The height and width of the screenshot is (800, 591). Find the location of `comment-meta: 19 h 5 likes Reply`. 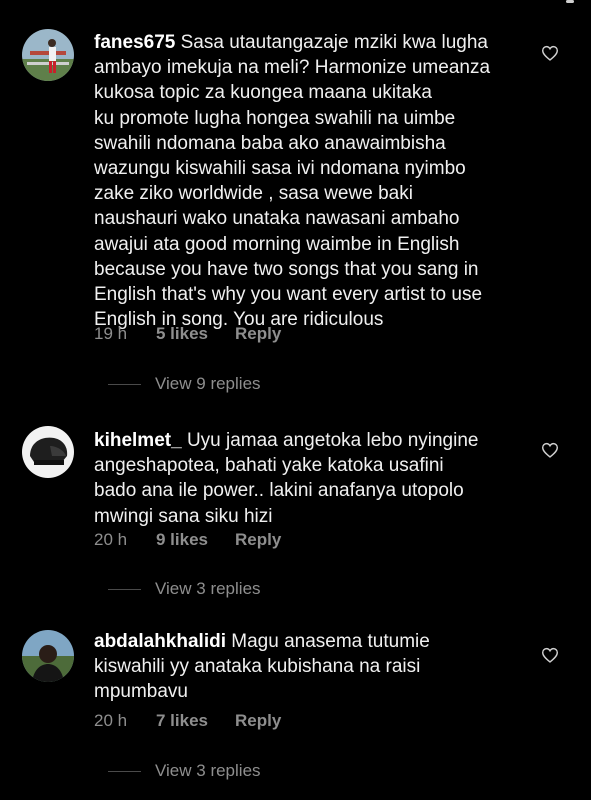

comment-meta: 19 h 5 likes Reply is located at coordinates (187, 334).